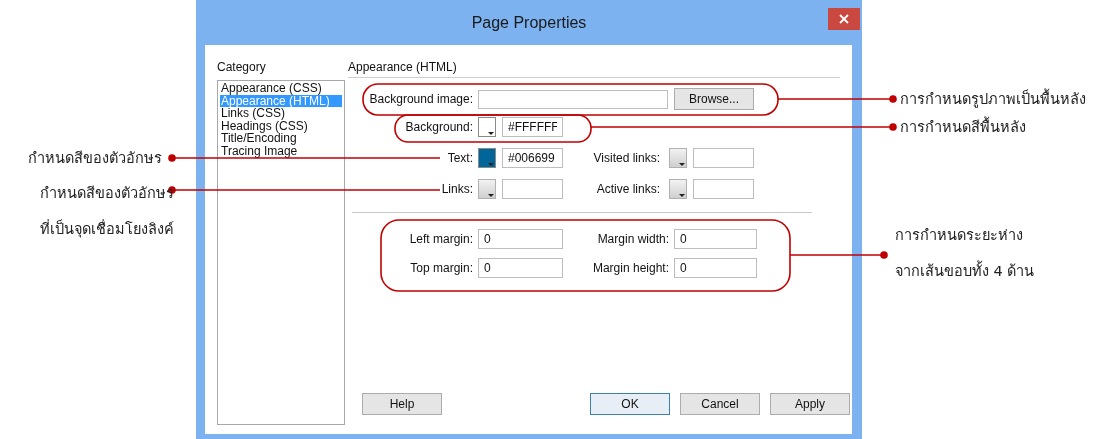 The height and width of the screenshot is (439, 1113). I want to click on category-item: Tracing Image, so click(281, 150).